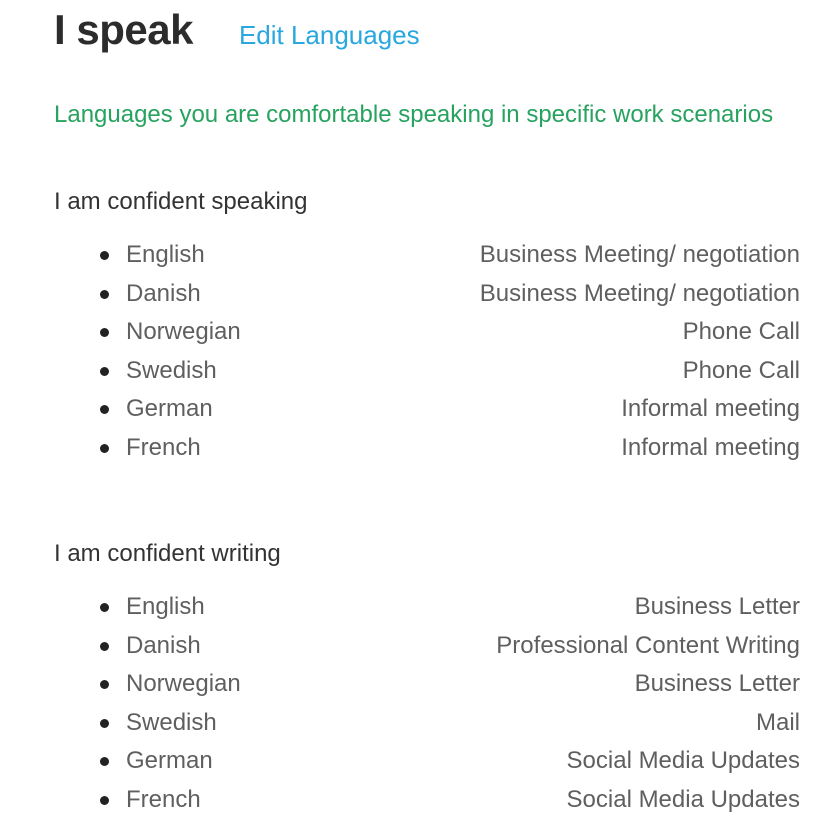 The image size is (820, 819). Describe the element at coordinates (450, 646) in the screenshot. I see `list-item: Danish Professional Content Writing` at that location.